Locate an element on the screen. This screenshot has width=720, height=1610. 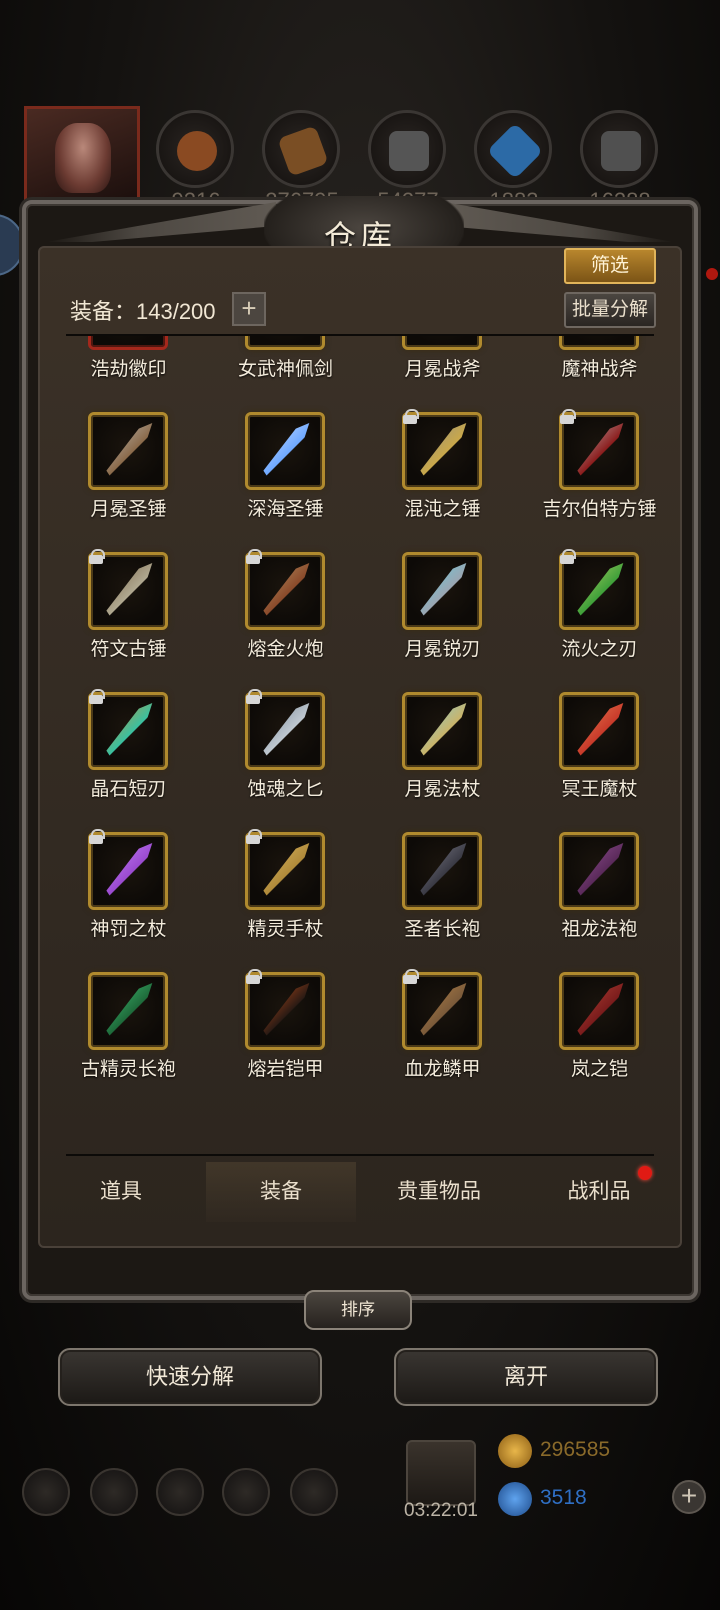
item-cell: 月冕法杖 is located at coordinates (442, 762).